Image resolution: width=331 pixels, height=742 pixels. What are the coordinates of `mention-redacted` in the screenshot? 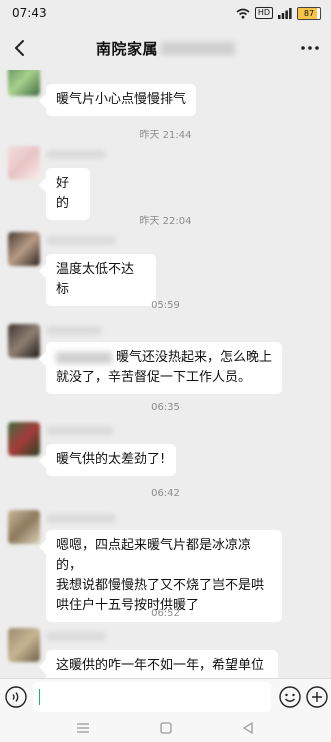 It's located at (84, 358).